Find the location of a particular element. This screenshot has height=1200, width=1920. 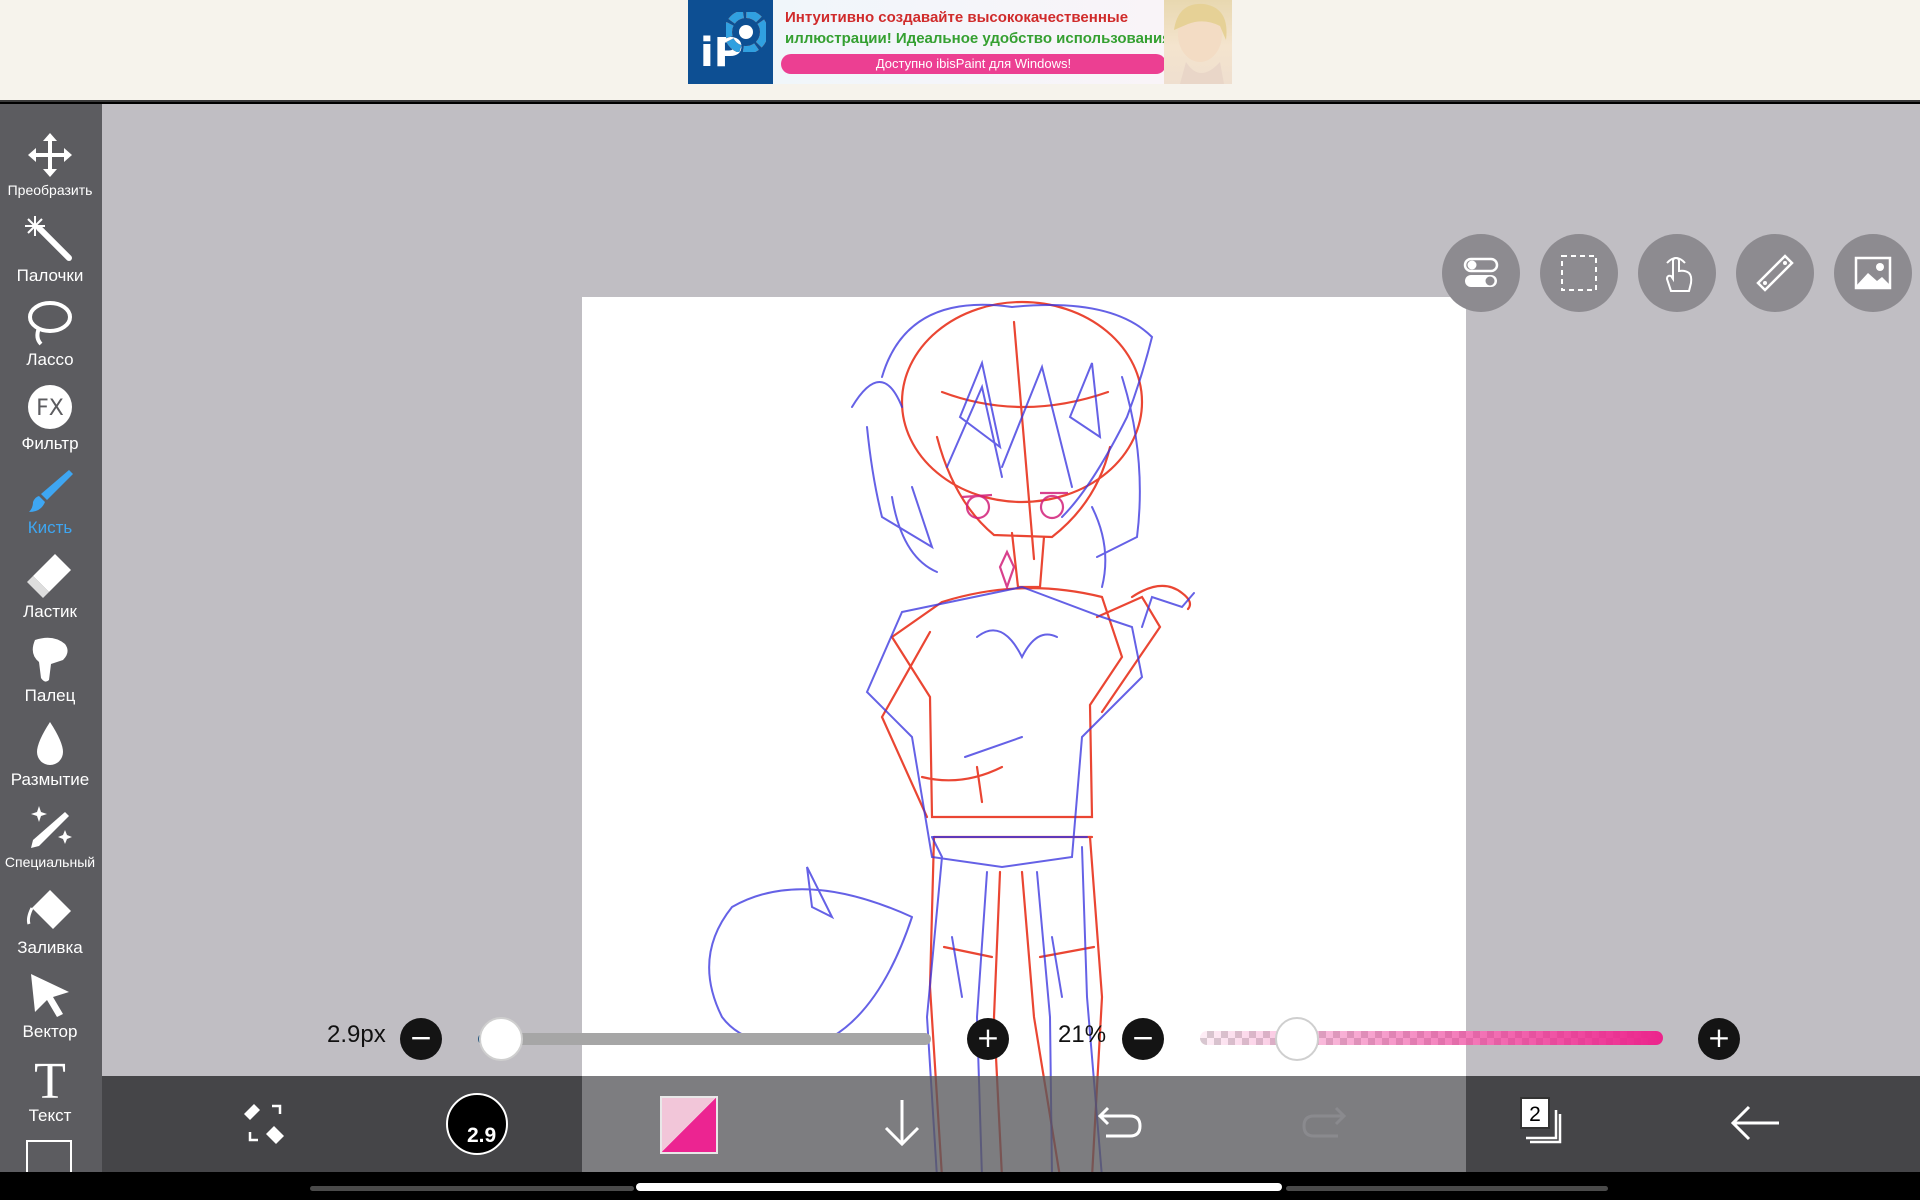

ruler-button is located at coordinates (1775, 273).